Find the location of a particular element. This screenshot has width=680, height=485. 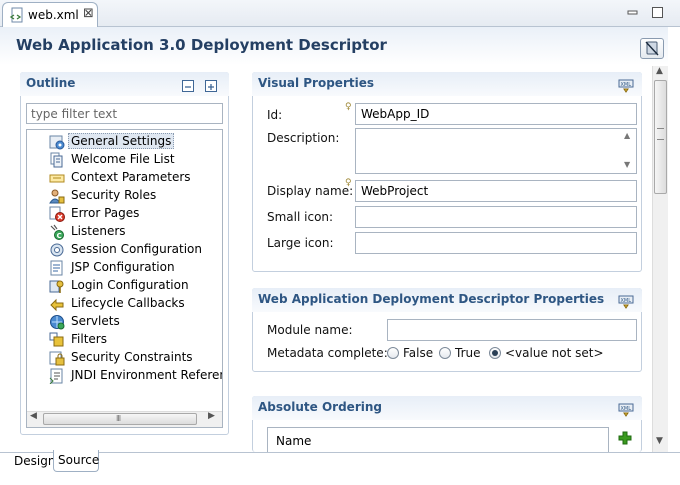

security-constraints-icon is located at coordinates (57, 358).